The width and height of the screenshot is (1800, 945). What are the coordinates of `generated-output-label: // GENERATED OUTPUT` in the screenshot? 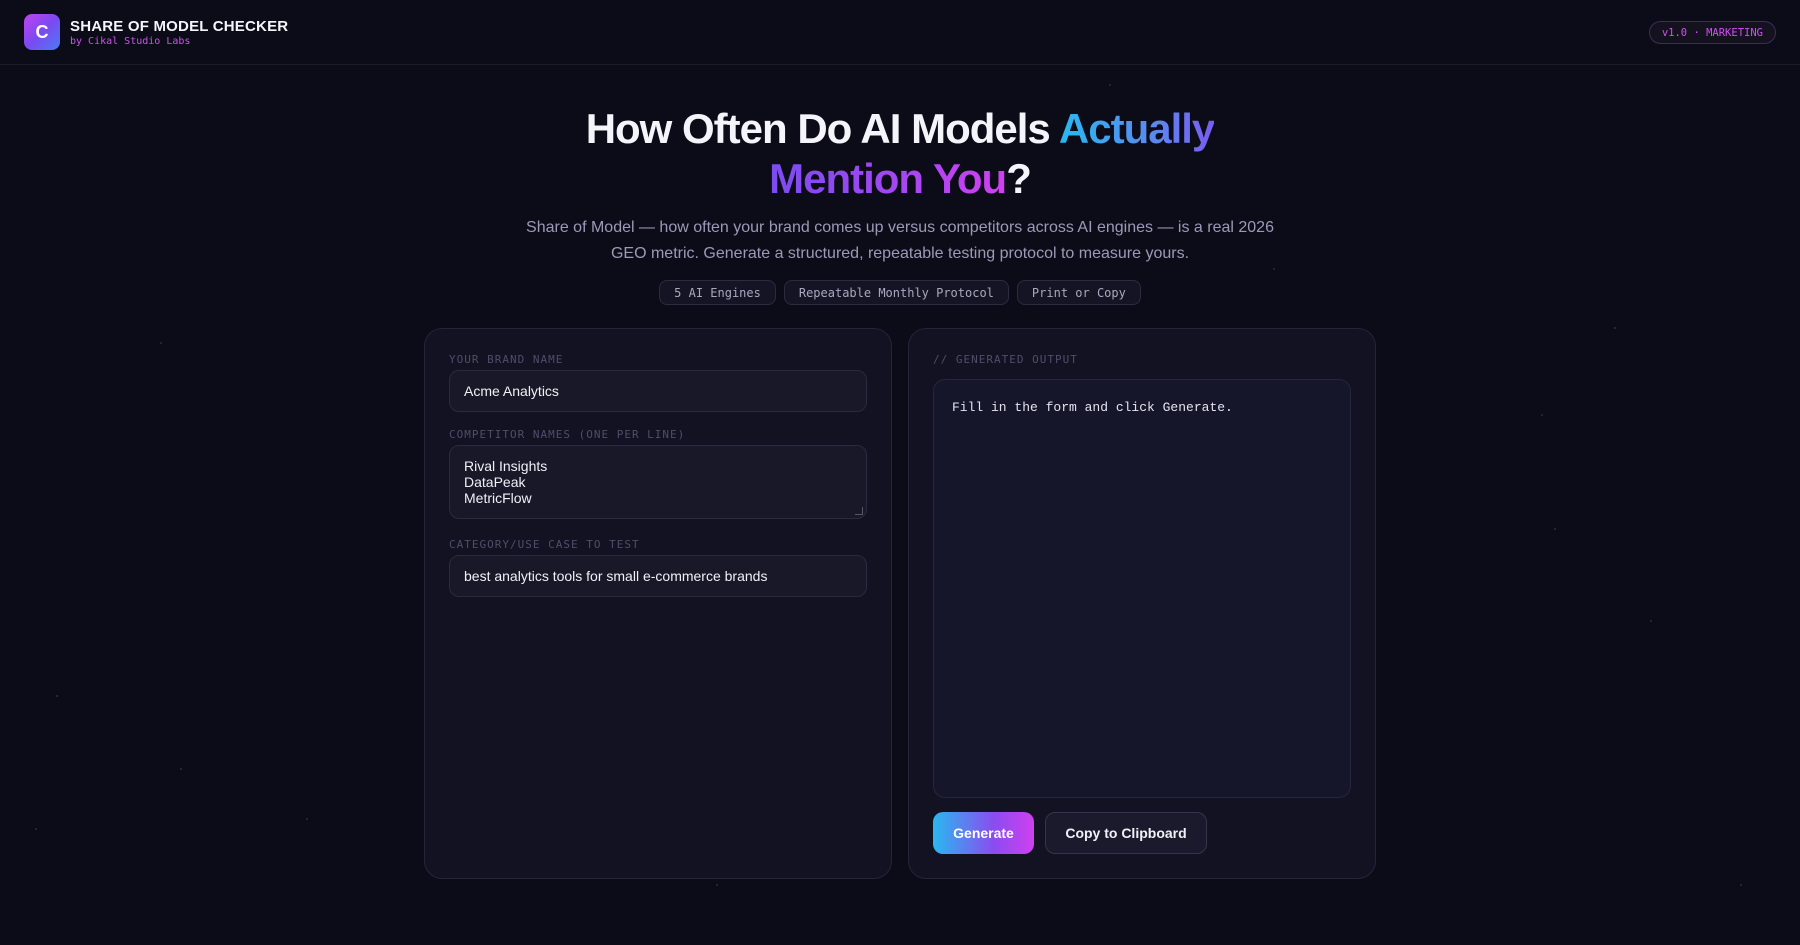 It's located at (1005, 359).